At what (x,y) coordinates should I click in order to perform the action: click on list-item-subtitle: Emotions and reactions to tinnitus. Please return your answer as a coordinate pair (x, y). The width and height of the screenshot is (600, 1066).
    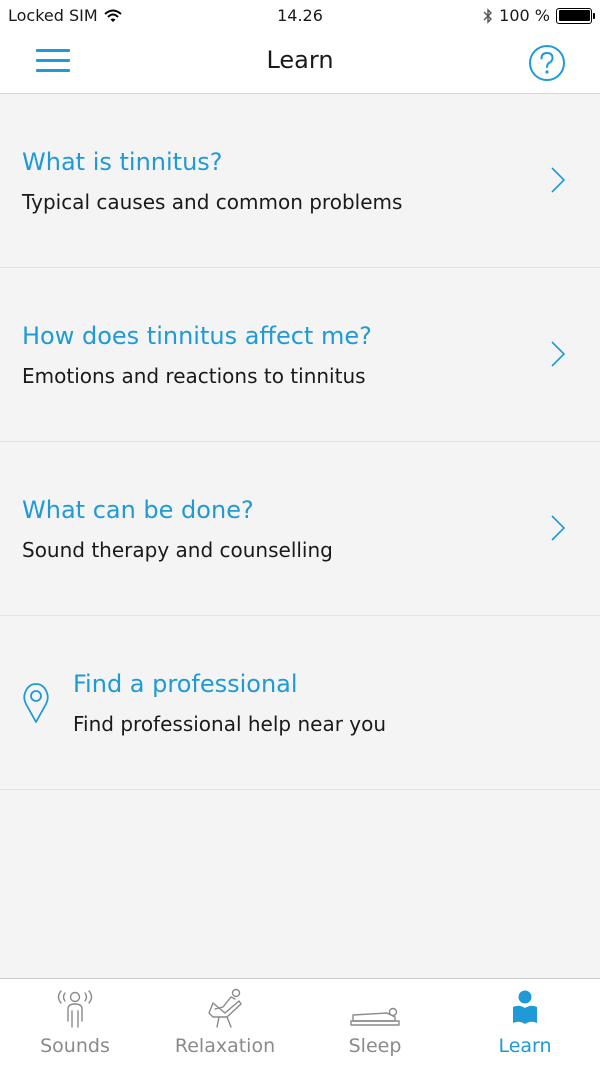
    Looking at the image, I should click on (194, 376).